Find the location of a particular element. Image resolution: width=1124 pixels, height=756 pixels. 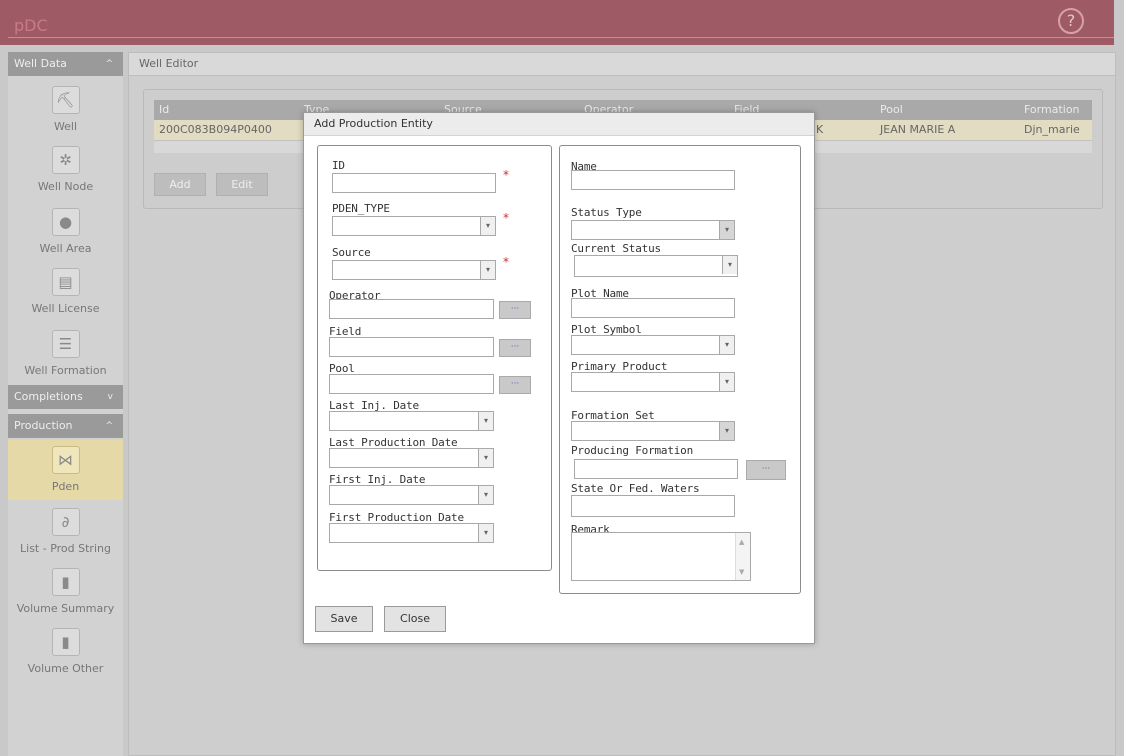

plot-name-field is located at coordinates (653, 308).